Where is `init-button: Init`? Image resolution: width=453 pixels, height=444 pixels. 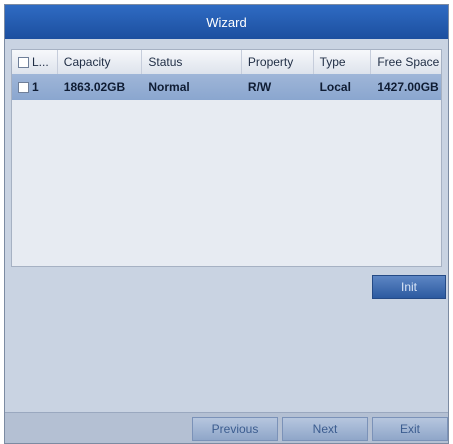 init-button: Init is located at coordinates (409, 287).